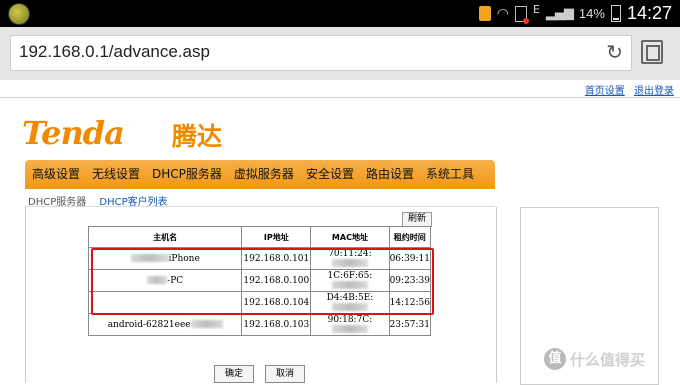 This screenshot has width=680, height=385. I want to click on watermark-text: 什么值得买, so click(608, 359).